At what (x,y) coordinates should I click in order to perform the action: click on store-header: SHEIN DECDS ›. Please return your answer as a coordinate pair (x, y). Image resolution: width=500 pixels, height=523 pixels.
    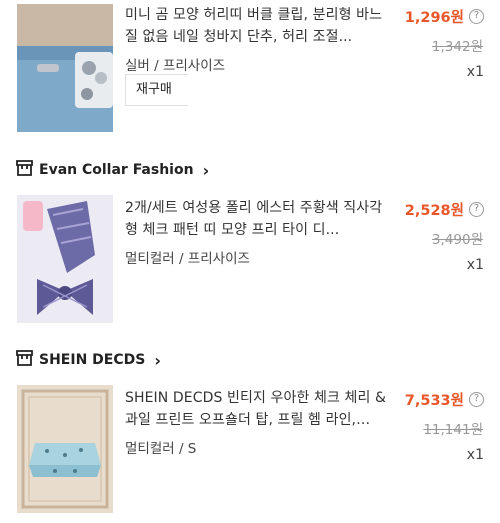
    Looking at the image, I should click on (88, 360).